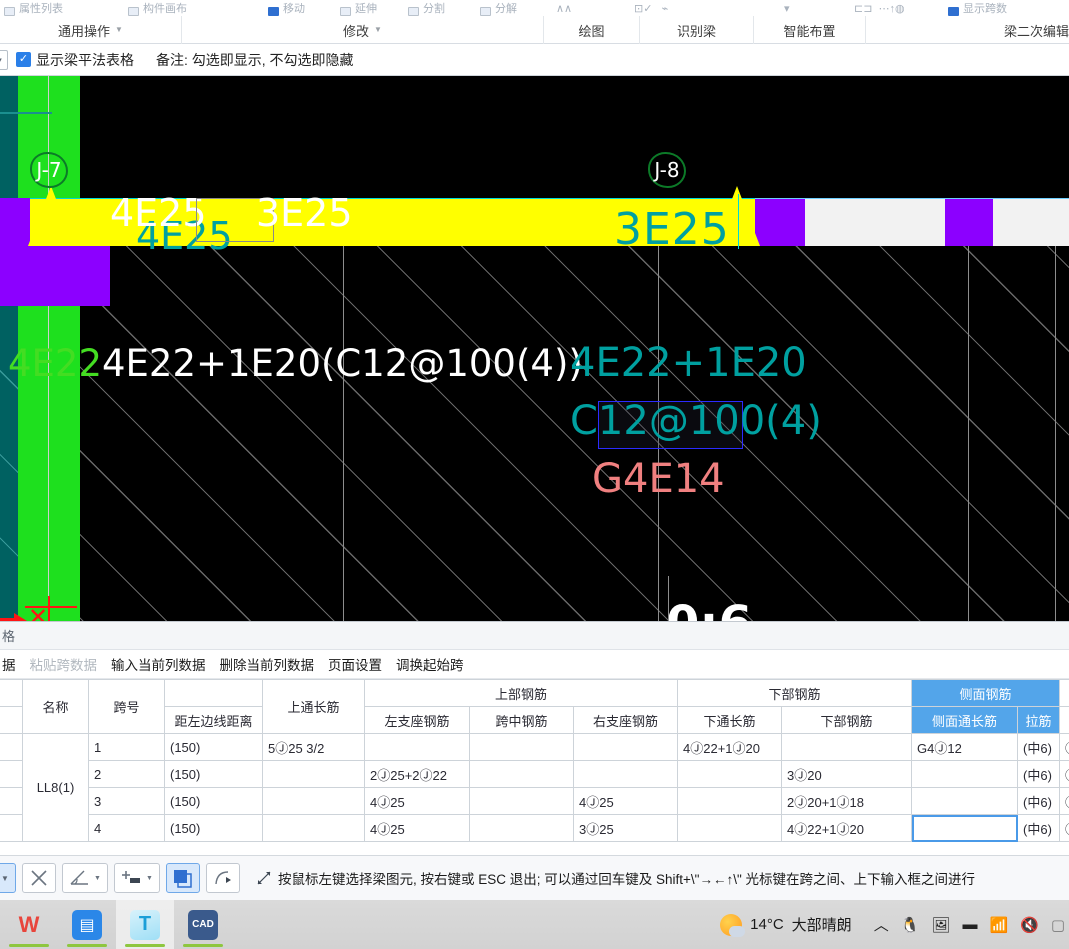 The image size is (1069, 949). I want to click on volume-mute-icon: 🔇, so click(1029, 925).